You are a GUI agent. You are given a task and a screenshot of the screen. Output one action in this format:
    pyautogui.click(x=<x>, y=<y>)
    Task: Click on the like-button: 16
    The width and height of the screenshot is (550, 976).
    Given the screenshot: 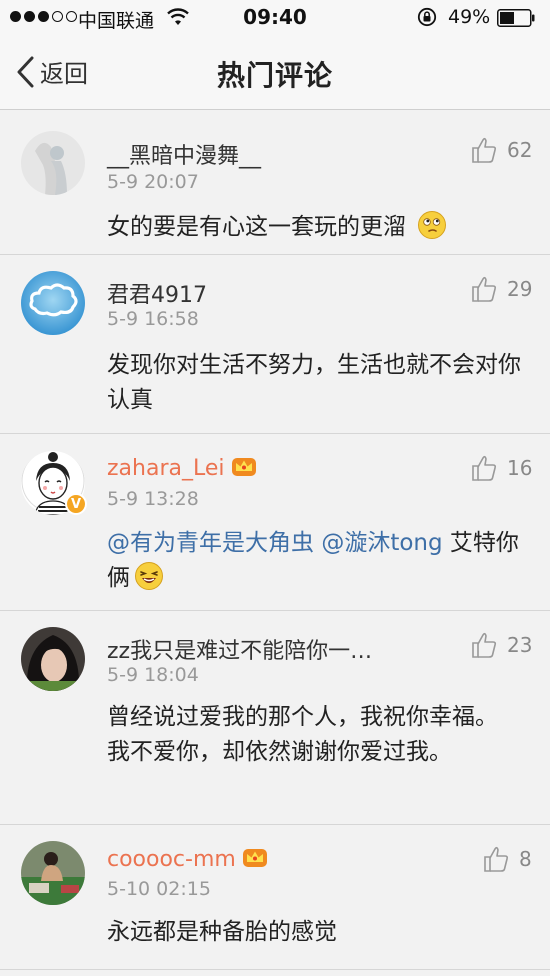 What is the action you would take?
    pyautogui.click(x=501, y=468)
    